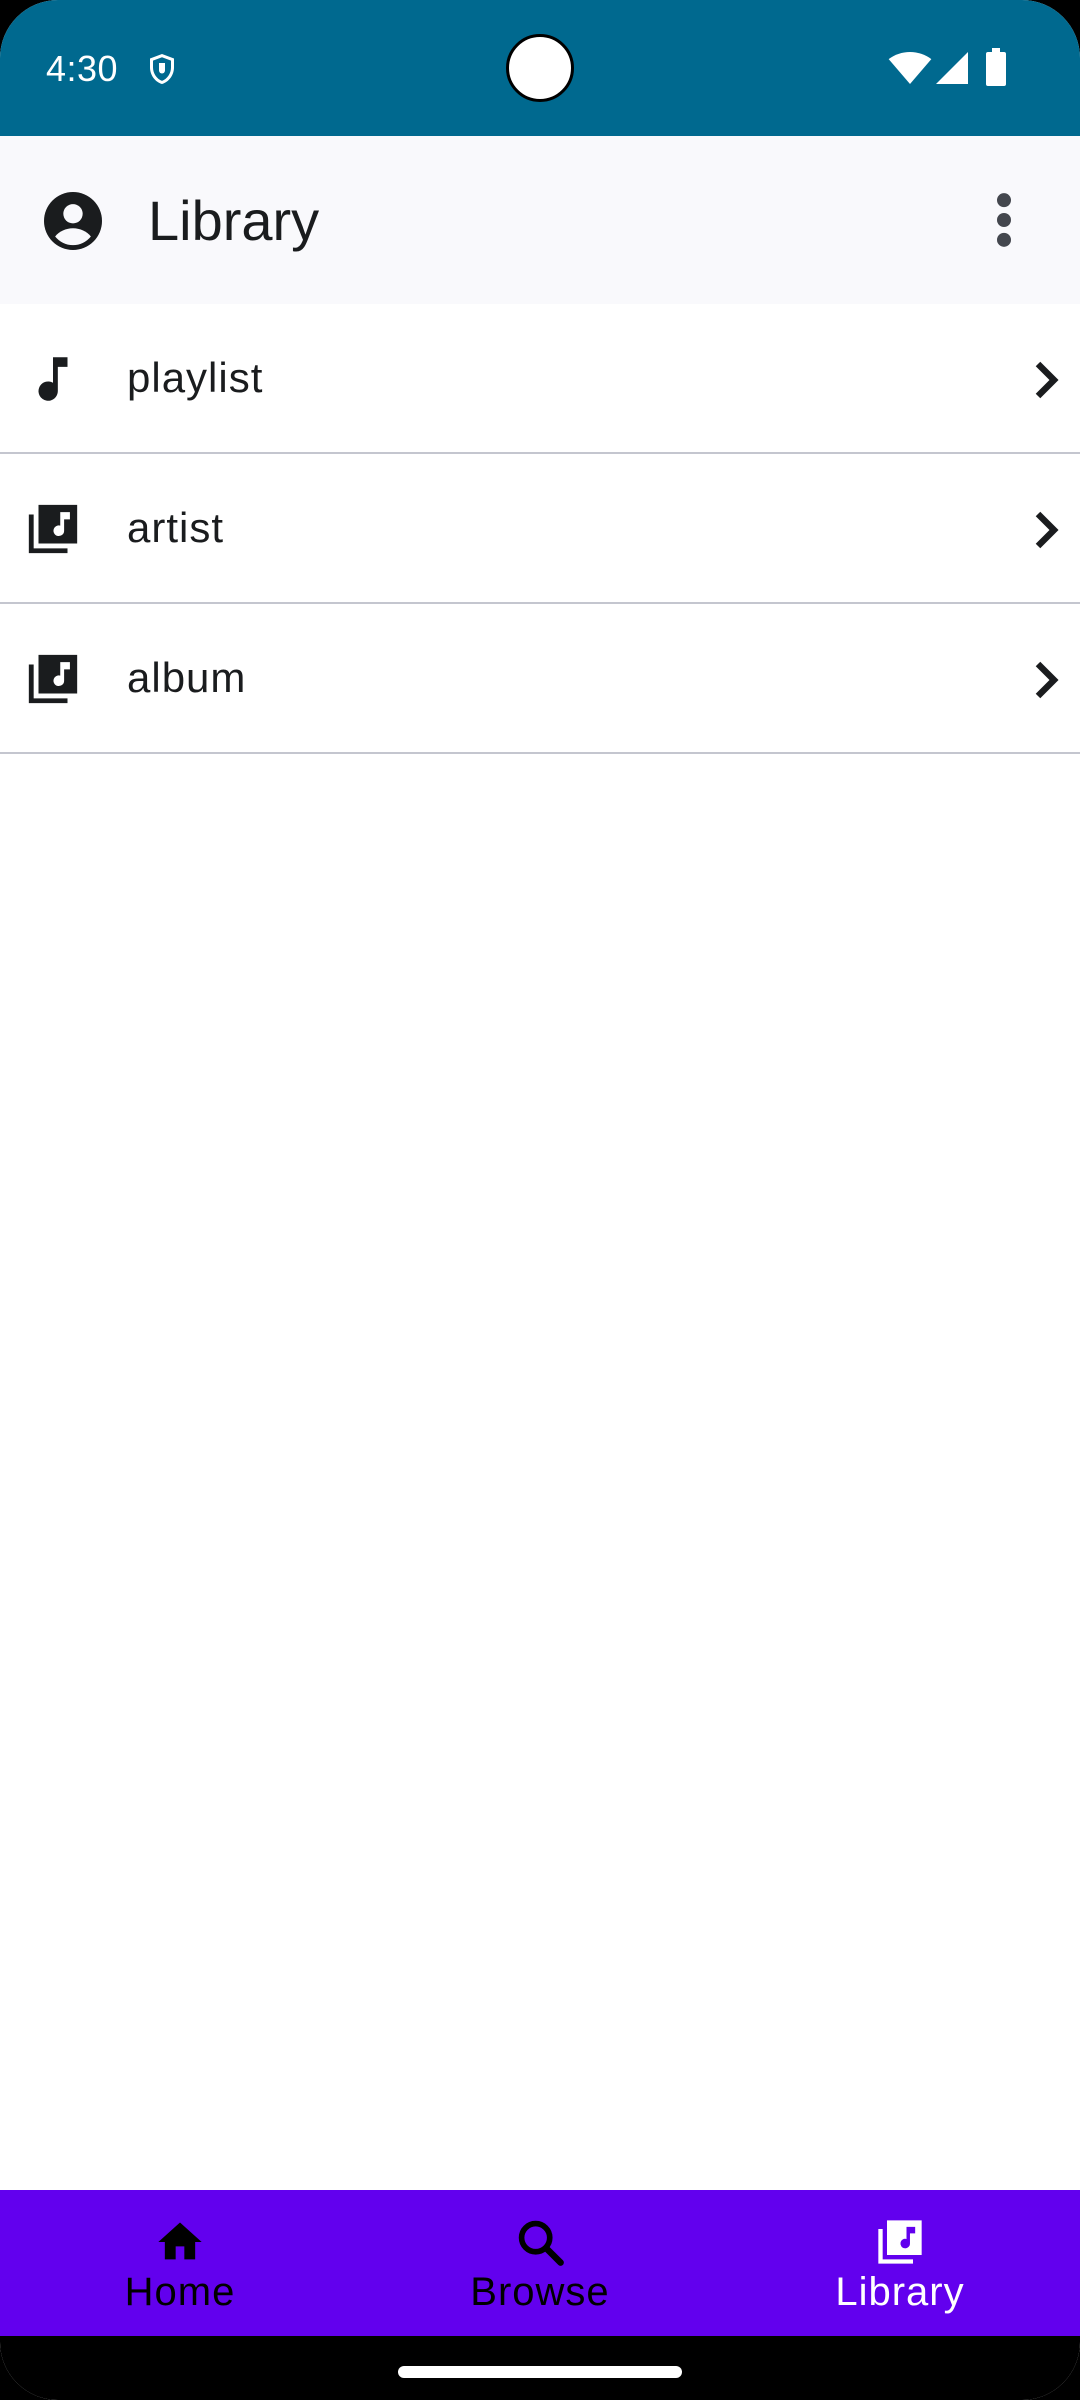  What do you see at coordinates (187, 677) in the screenshot?
I see `list-item-label: album` at bounding box center [187, 677].